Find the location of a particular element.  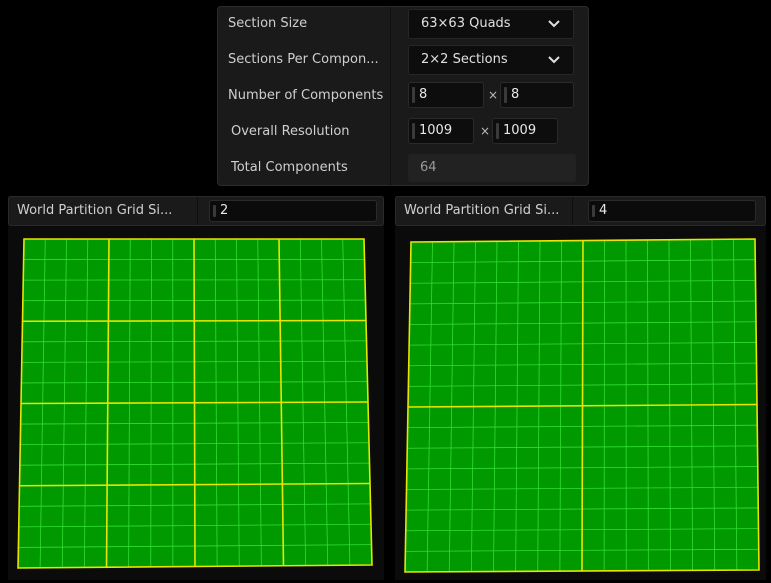

number-of-components-row: Number of Components 8 × 8 is located at coordinates (403, 97).